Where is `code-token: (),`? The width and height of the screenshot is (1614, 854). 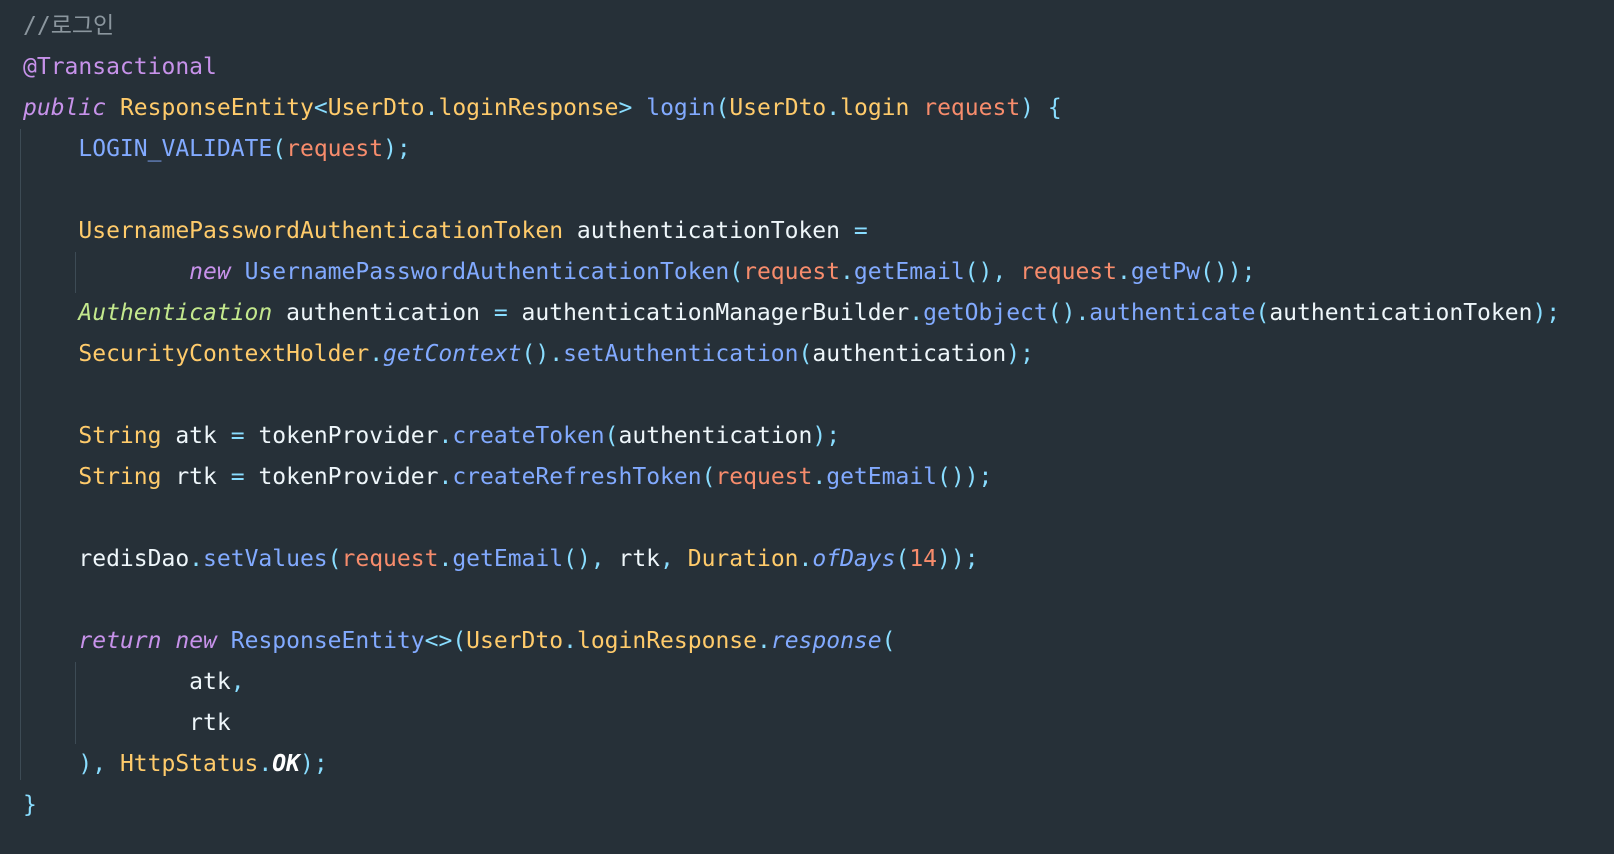
code-token: (), is located at coordinates (591, 559).